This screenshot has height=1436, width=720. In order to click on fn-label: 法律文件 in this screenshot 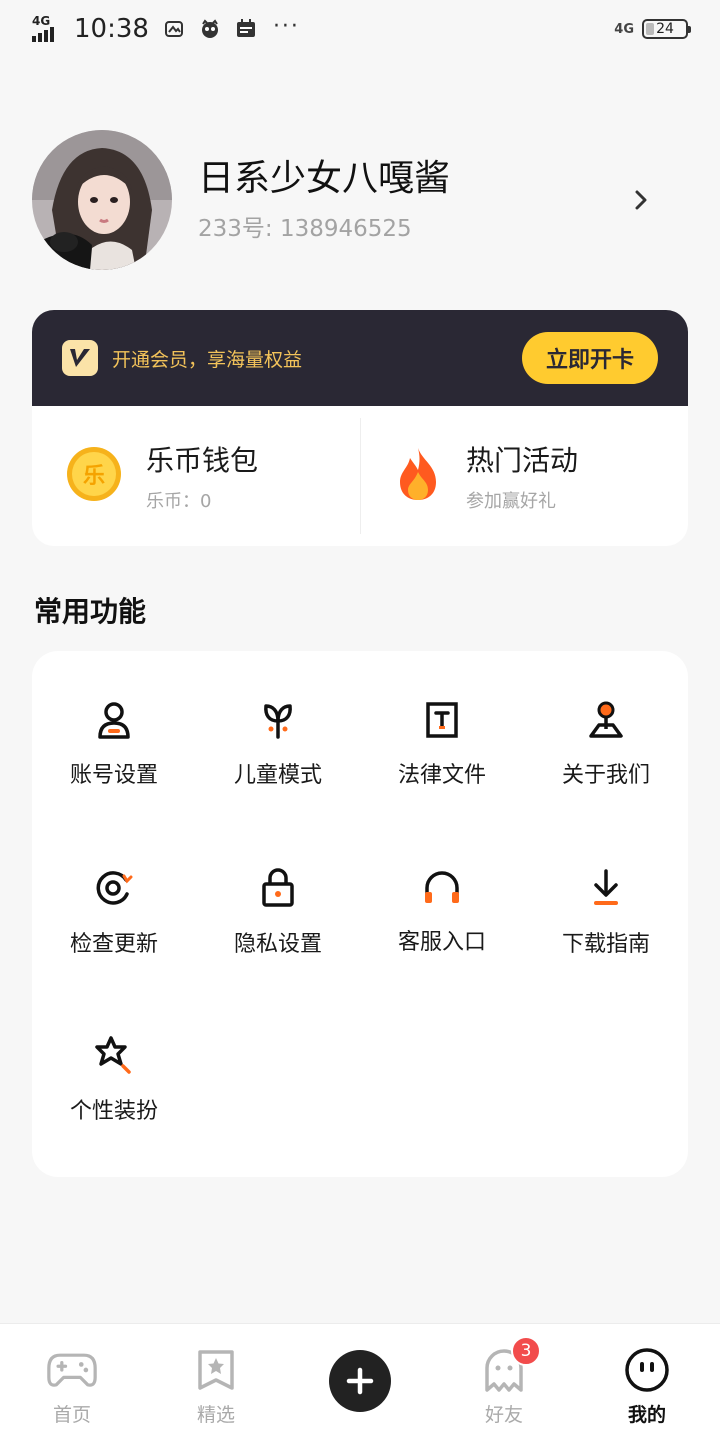, I will do `click(441, 775)`.